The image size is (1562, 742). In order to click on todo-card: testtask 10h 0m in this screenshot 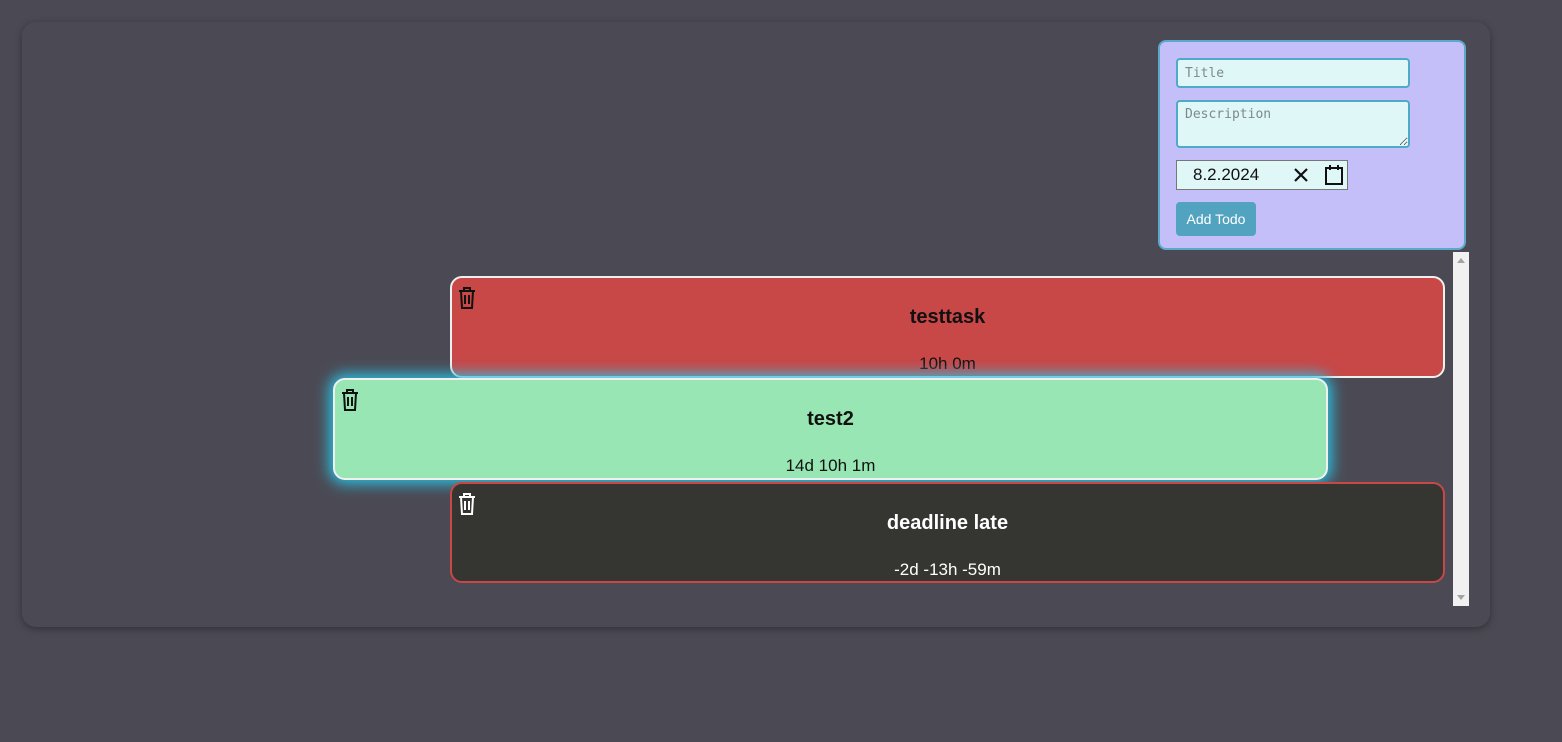, I will do `click(947, 327)`.